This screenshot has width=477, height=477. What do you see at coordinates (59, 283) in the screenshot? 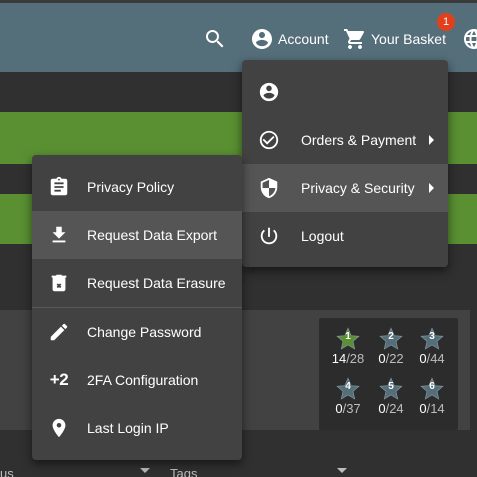
I see `delete-icon` at bounding box center [59, 283].